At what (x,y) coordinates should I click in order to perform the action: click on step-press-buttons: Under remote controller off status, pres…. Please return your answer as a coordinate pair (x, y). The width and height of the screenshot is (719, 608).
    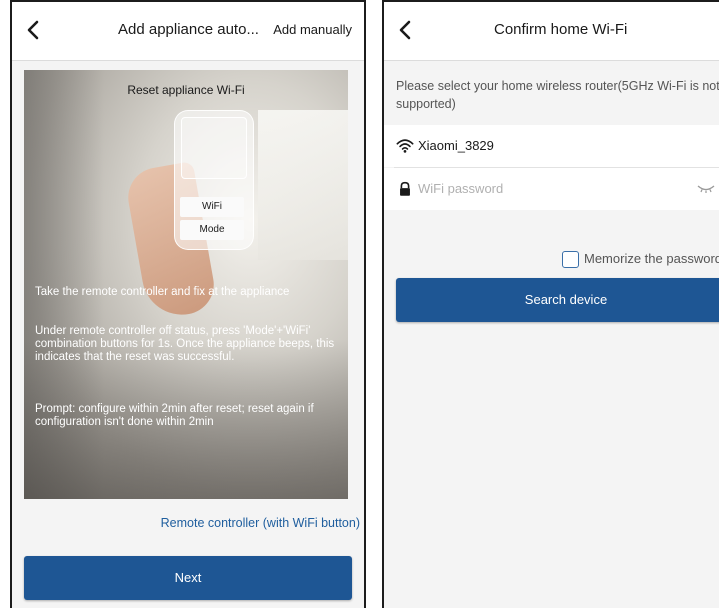
    Looking at the image, I should click on (185, 344).